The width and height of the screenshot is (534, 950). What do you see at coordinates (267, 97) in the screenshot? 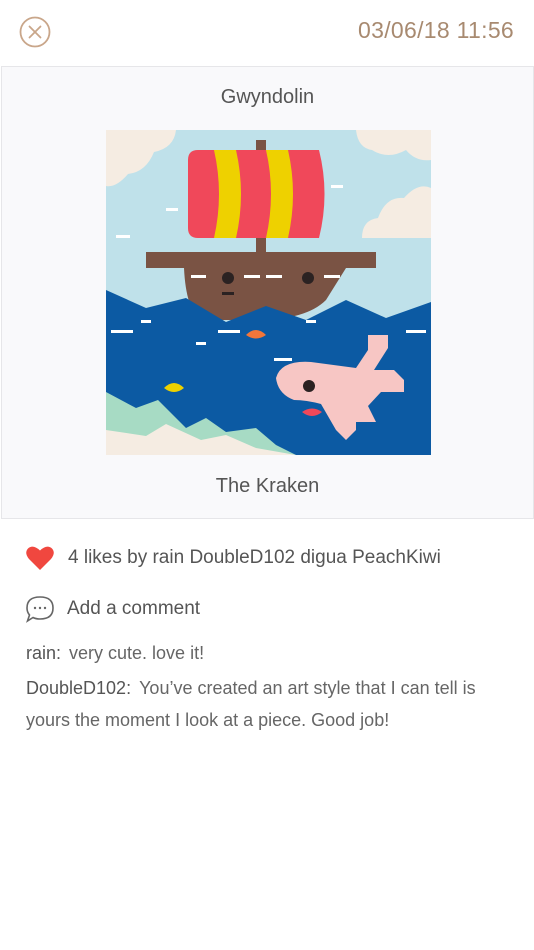
I see `author-name: Gwyndolin` at bounding box center [267, 97].